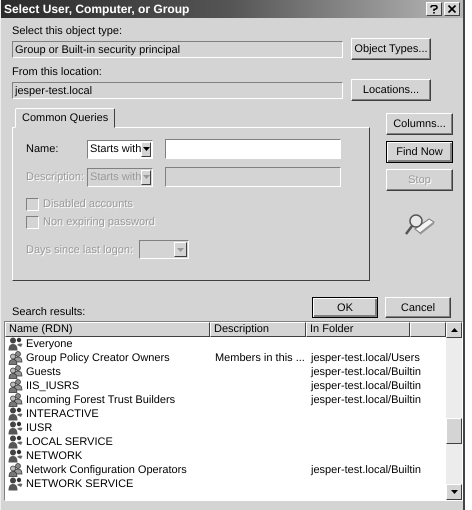 The height and width of the screenshot is (510, 472). I want to click on location-field: jesper-test.local, so click(177, 90).